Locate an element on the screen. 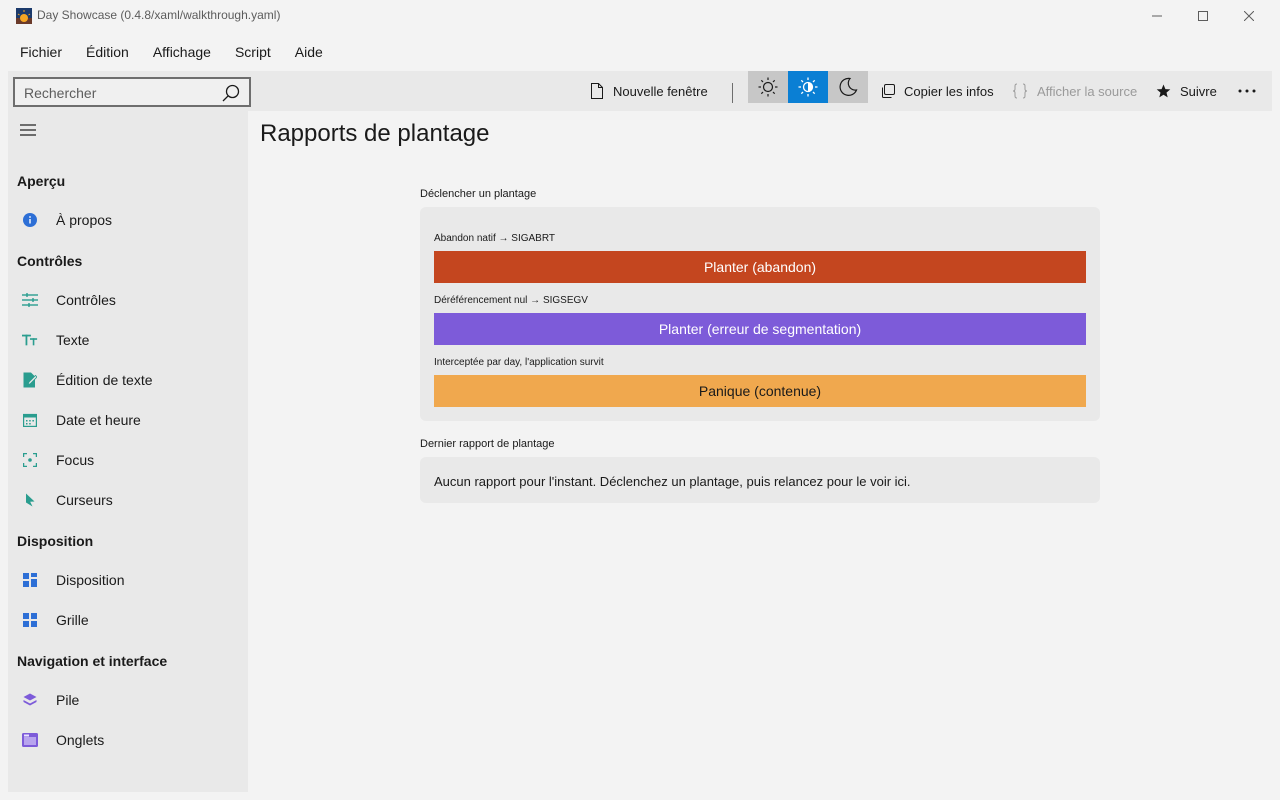 The height and width of the screenshot is (800, 1280). copy-icon is located at coordinates (888, 91).